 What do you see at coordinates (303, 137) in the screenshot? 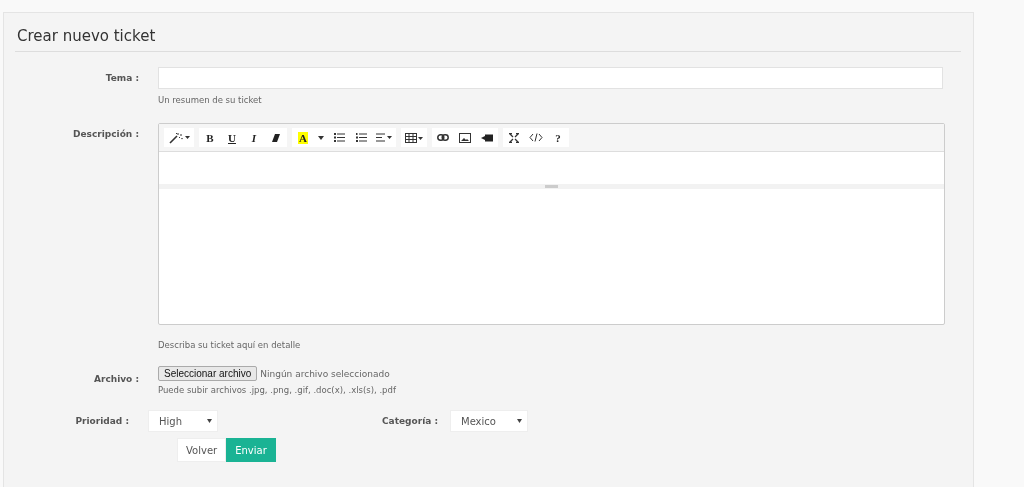
I see `text-color-button: A` at bounding box center [303, 137].